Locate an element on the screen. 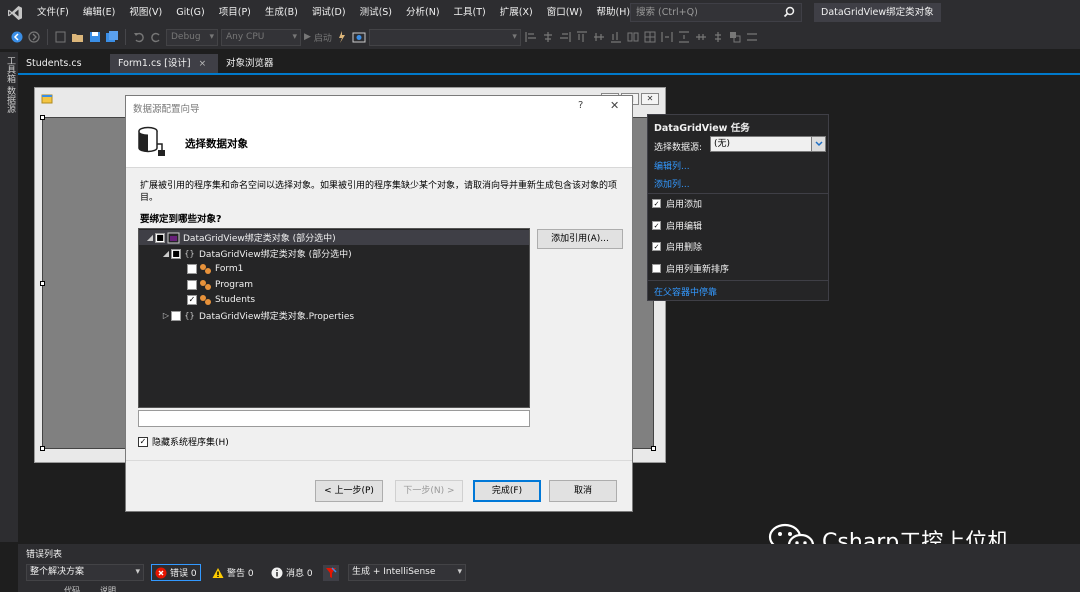 This screenshot has width=1080, height=592. spacing-vertical-icon is located at coordinates (684, 37).